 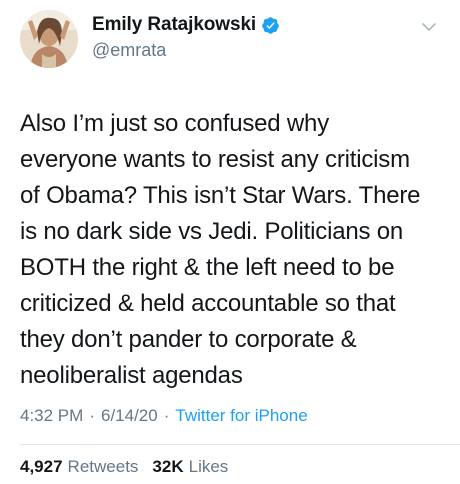 What do you see at coordinates (270, 25) in the screenshot?
I see `verified-badge-icon` at bounding box center [270, 25].